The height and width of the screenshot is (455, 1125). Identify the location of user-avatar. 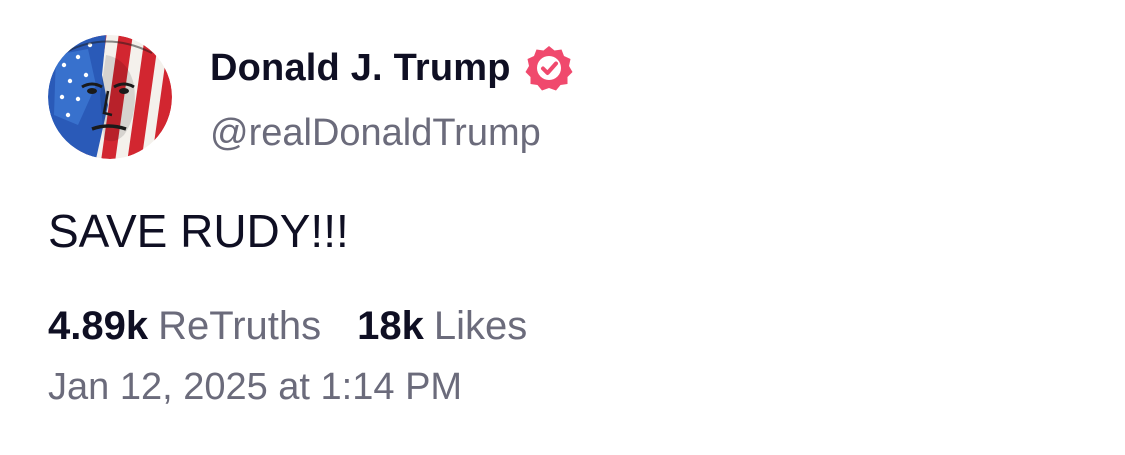
(110, 97).